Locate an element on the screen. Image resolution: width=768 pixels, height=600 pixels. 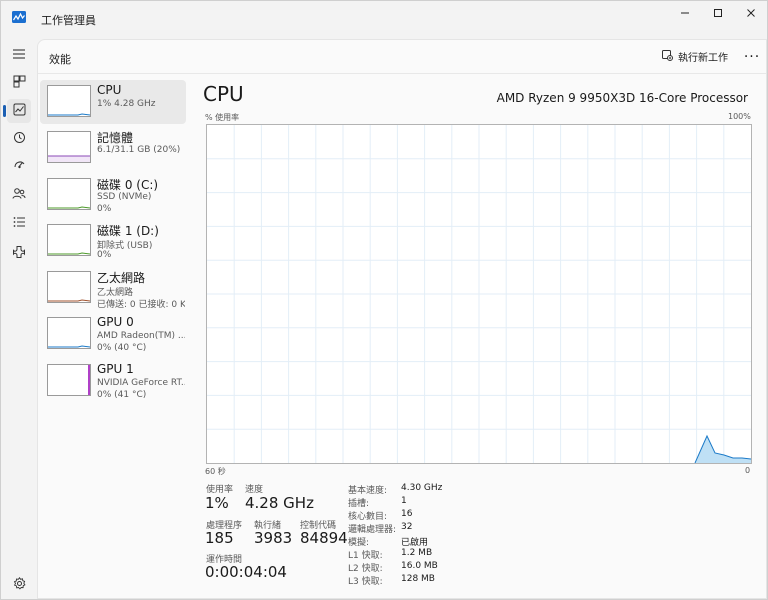
device-item: GPU 1 NVIDIA GeForce RT... 0% (41 °C) is located at coordinates (113, 381).